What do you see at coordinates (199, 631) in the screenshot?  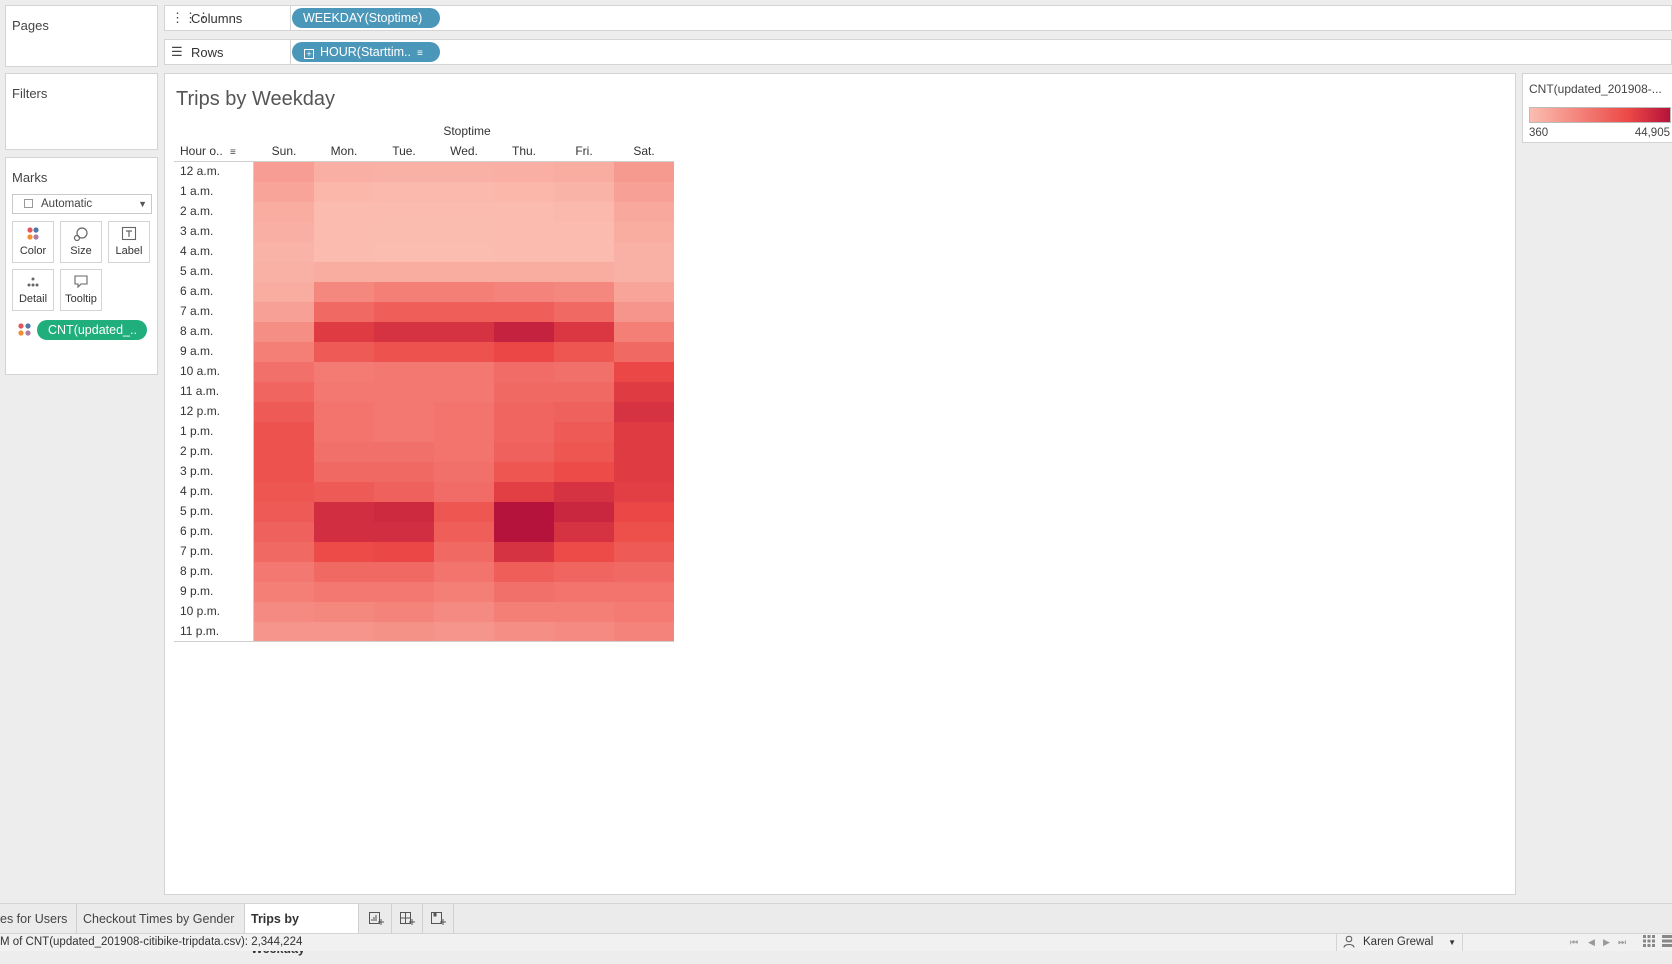 I see `row-header: 11 p.m.` at bounding box center [199, 631].